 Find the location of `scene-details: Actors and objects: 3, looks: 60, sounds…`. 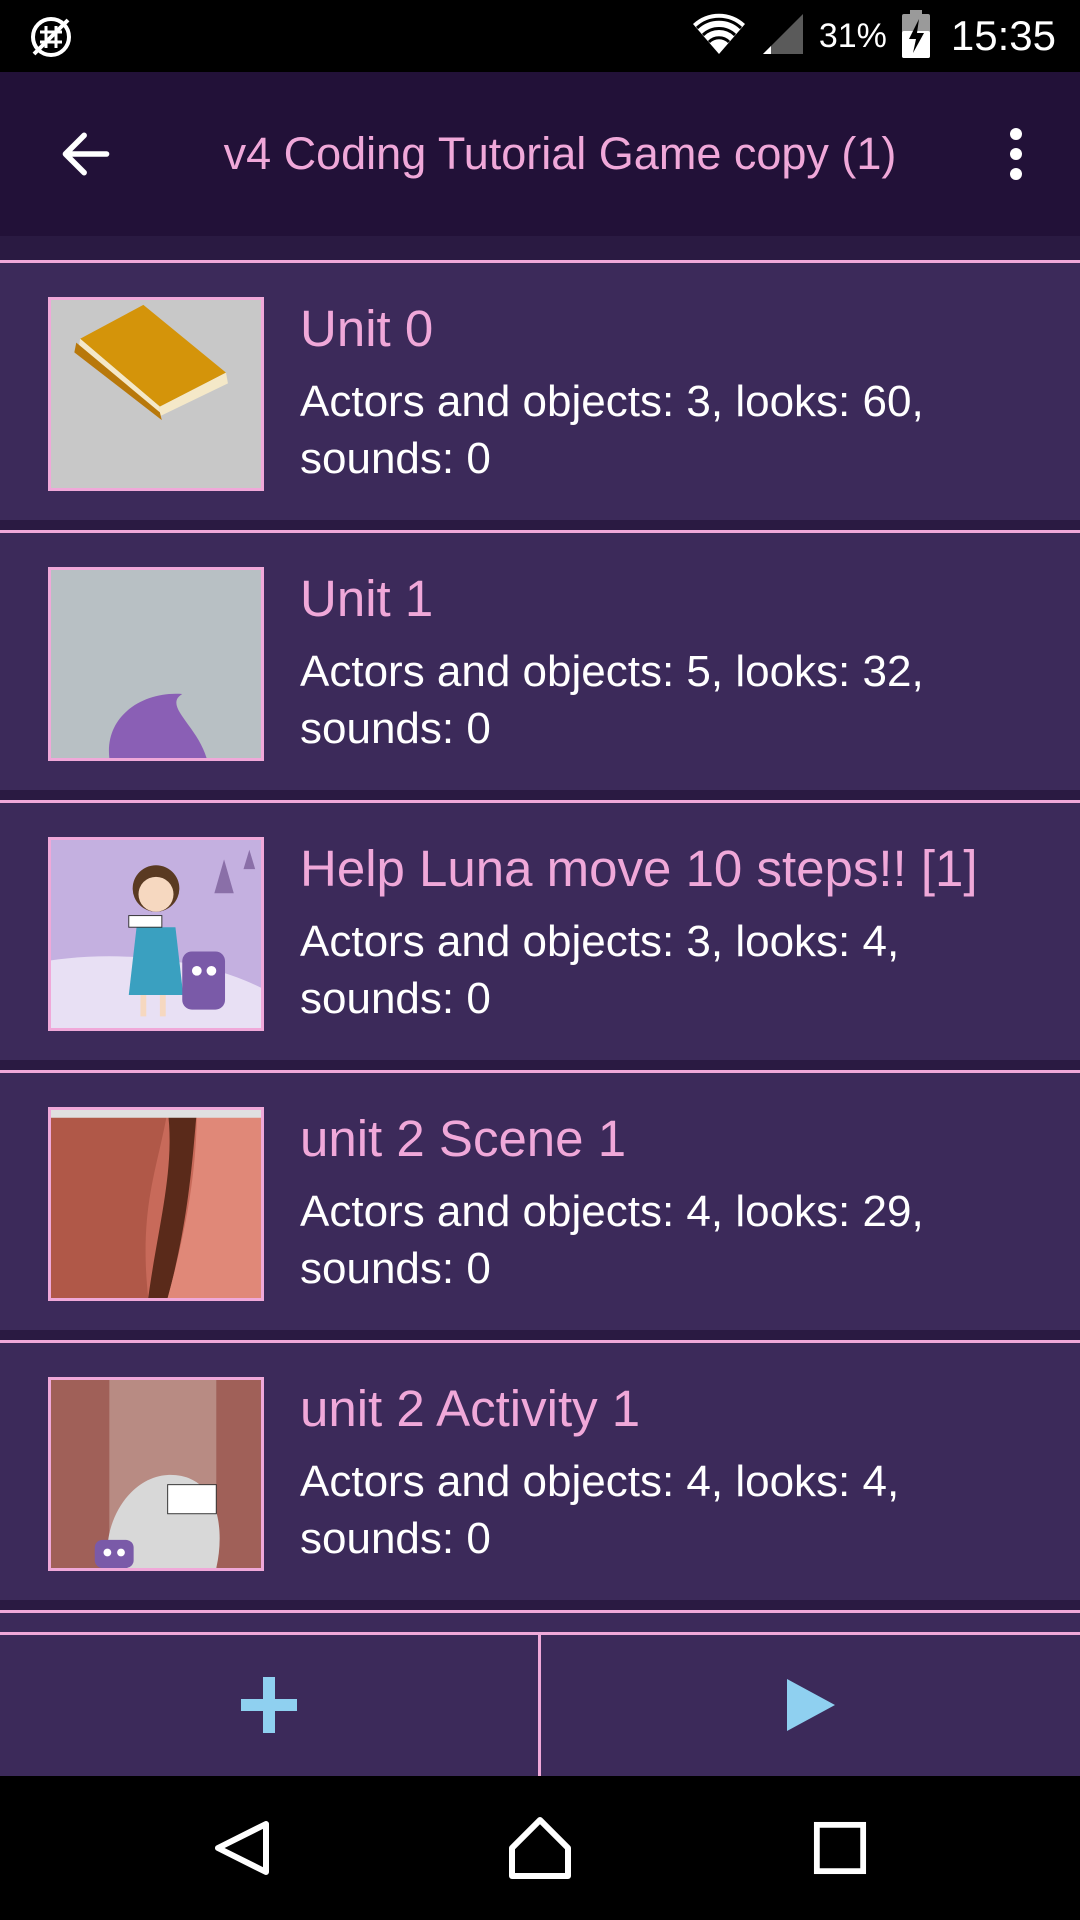

scene-details: Actors and objects: 3, looks: 60, sounds… is located at coordinates (612, 430).